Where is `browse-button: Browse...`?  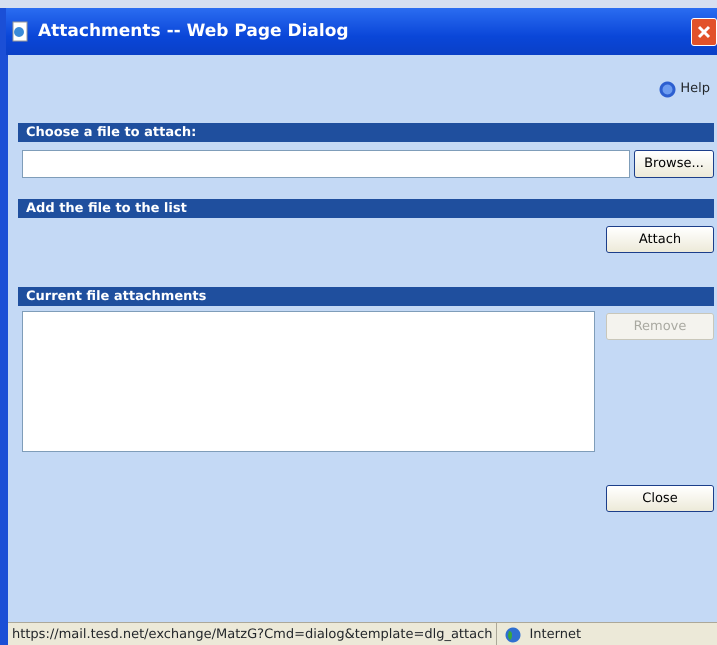
browse-button: Browse... is located at coordinates (674, 164).